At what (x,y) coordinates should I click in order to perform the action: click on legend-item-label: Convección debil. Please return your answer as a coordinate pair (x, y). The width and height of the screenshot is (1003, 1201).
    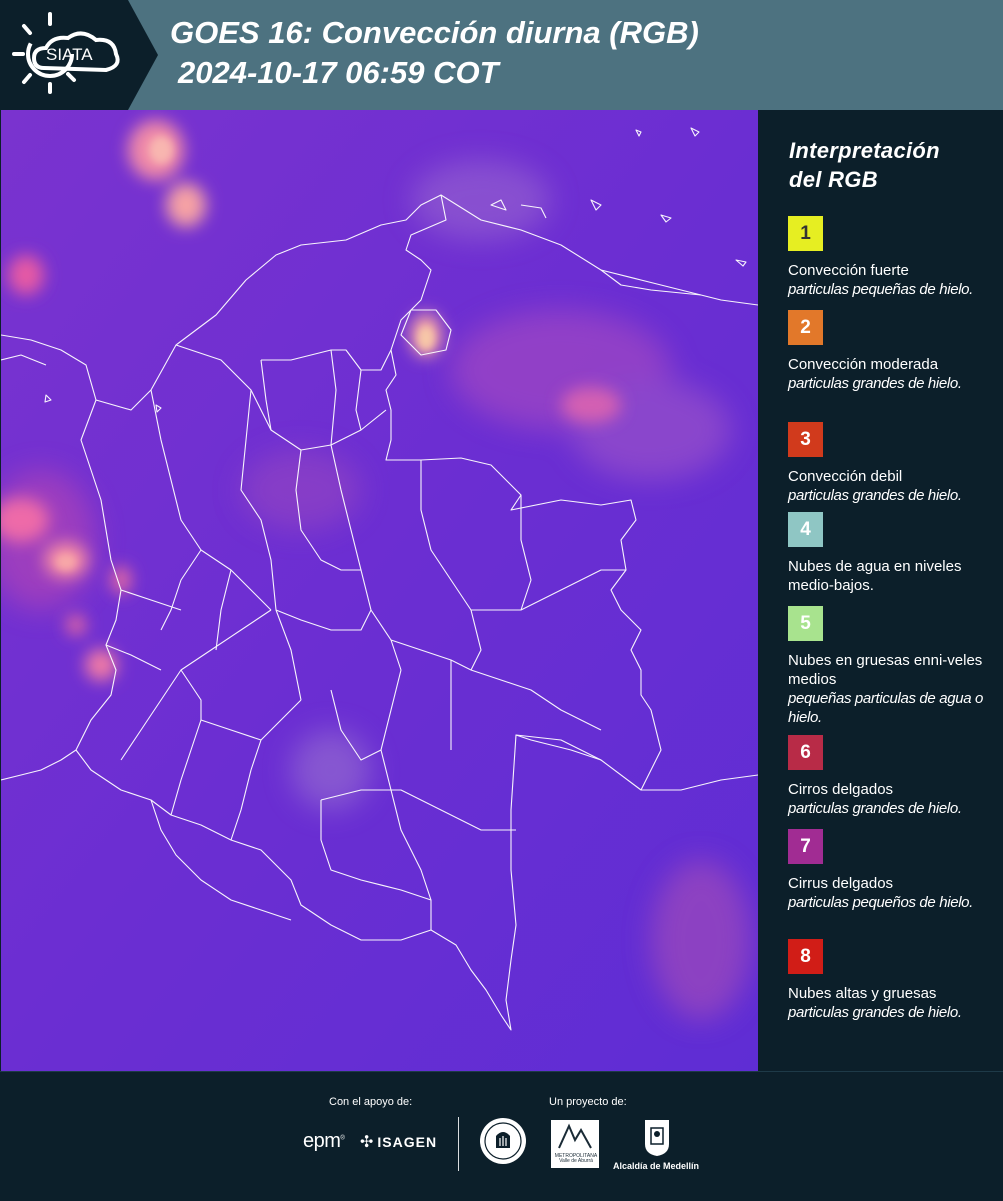
    Looking at the image, I should click on (845, 476).